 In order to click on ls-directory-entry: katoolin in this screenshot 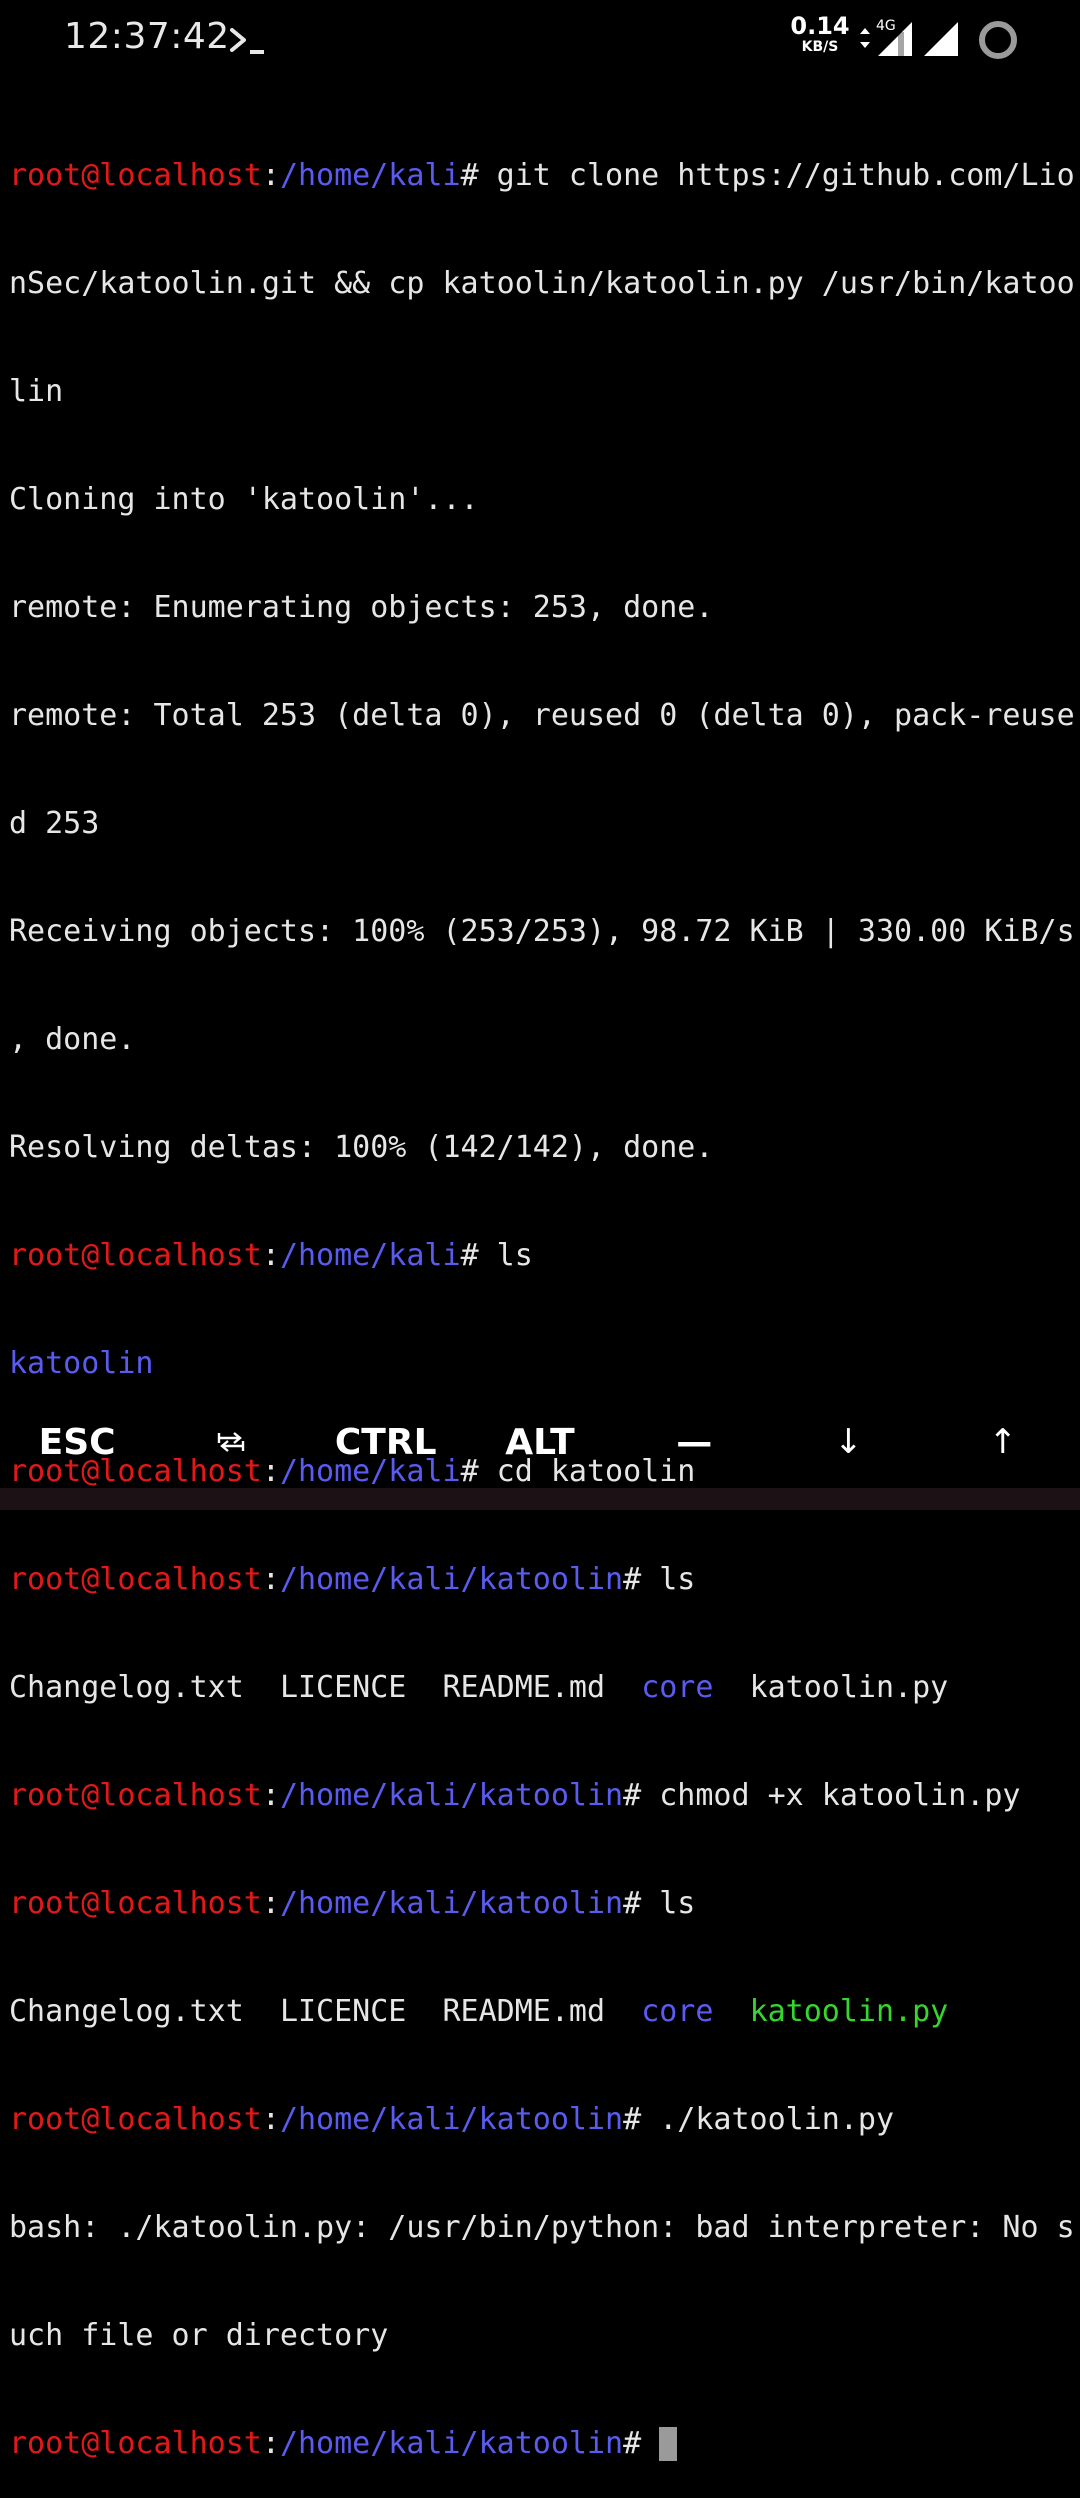, I will do `click(81, 1363)`.